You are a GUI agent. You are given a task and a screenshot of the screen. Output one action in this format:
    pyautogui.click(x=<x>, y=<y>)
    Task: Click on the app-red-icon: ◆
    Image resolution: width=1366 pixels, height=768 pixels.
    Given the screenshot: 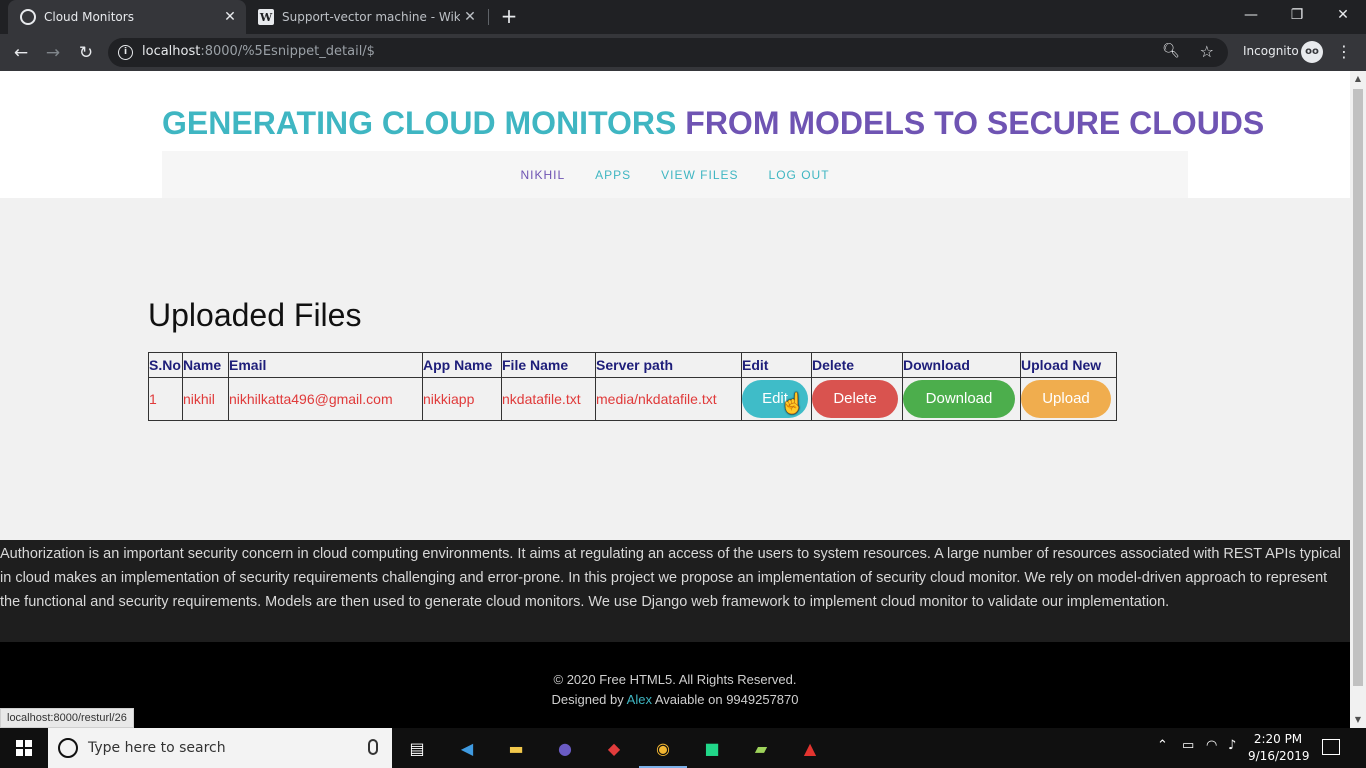 What is the action you would take?
    pyautogui.click(x=614, y=748)
    